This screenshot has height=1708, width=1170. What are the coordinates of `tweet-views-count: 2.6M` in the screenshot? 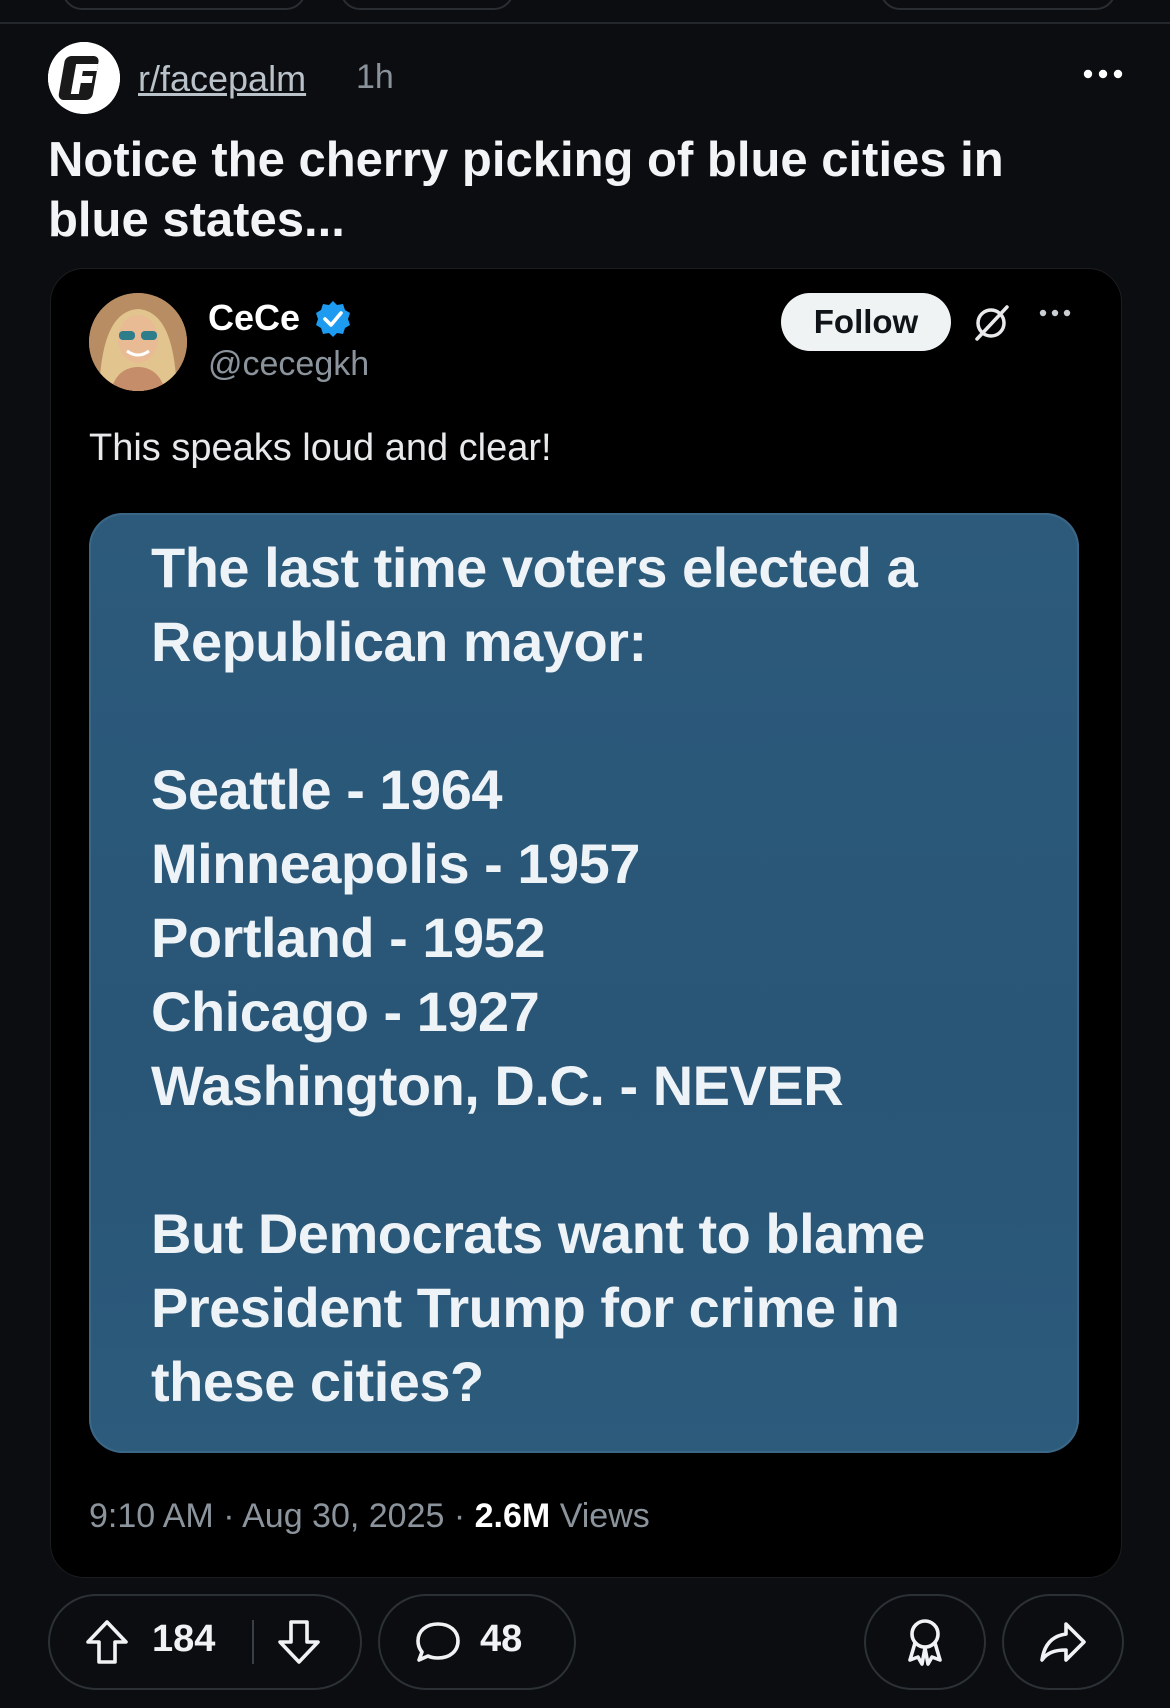 It's located at (512, 1516).